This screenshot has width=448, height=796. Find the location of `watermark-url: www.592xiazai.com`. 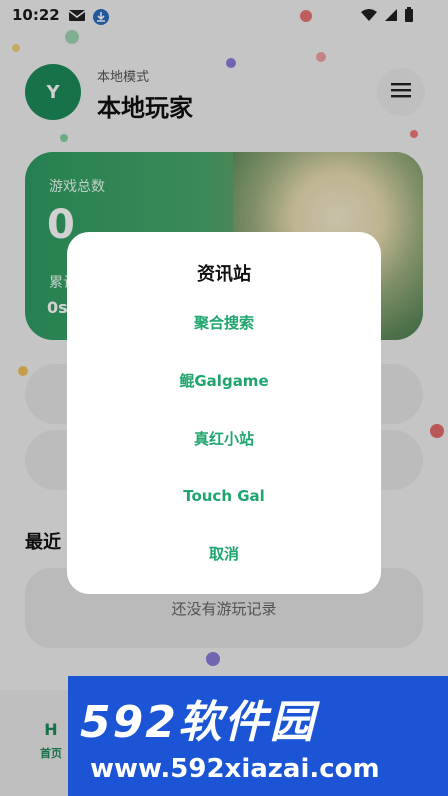

watermark-url: www.592xiazai.com is located at coordinates (235, 769).